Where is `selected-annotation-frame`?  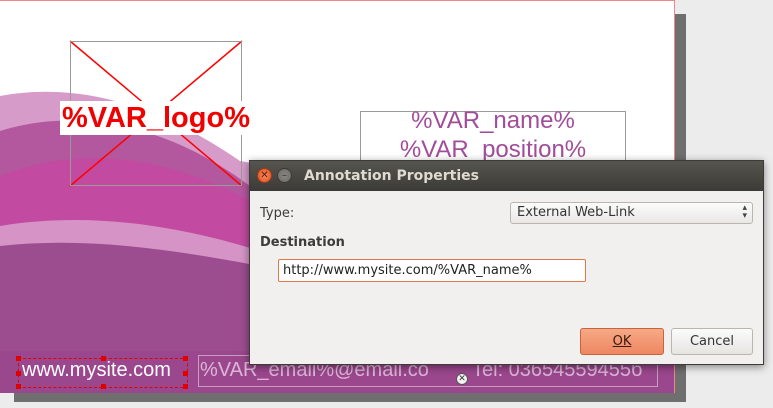
selected-annotation-frame is located at coordinates (102, 372).